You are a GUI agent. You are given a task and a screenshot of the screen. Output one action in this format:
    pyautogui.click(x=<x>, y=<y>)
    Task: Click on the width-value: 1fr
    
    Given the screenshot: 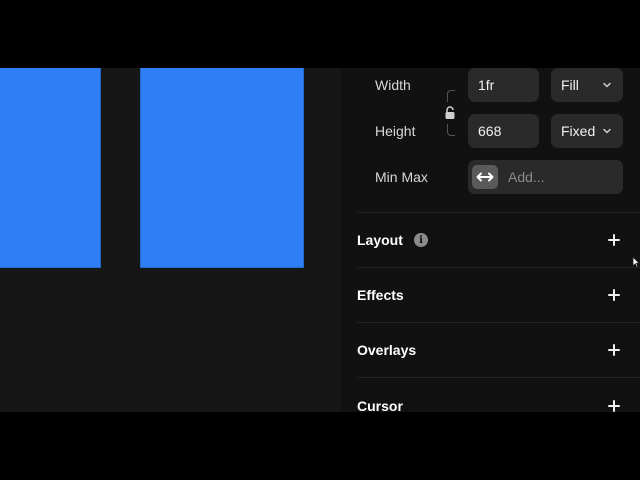 What is the action you would take?
    pyautogui.click(x=486, y=85)
    